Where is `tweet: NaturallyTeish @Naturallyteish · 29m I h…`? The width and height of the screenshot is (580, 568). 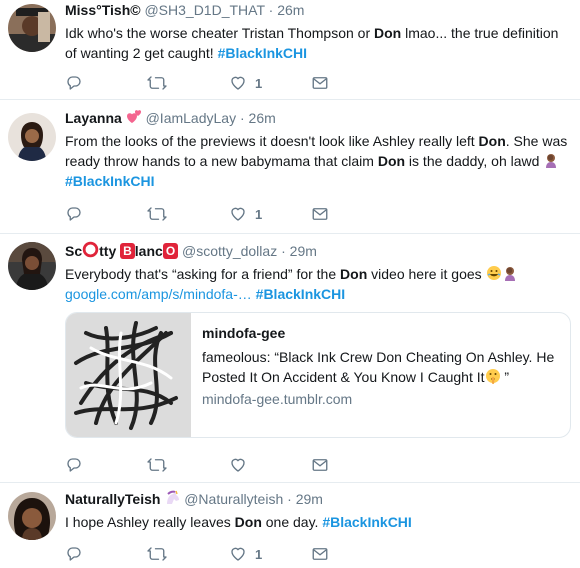 tweet: NaturallyTeish @Naturallyteish · 29m I h… is located at coordinates (290, 525).